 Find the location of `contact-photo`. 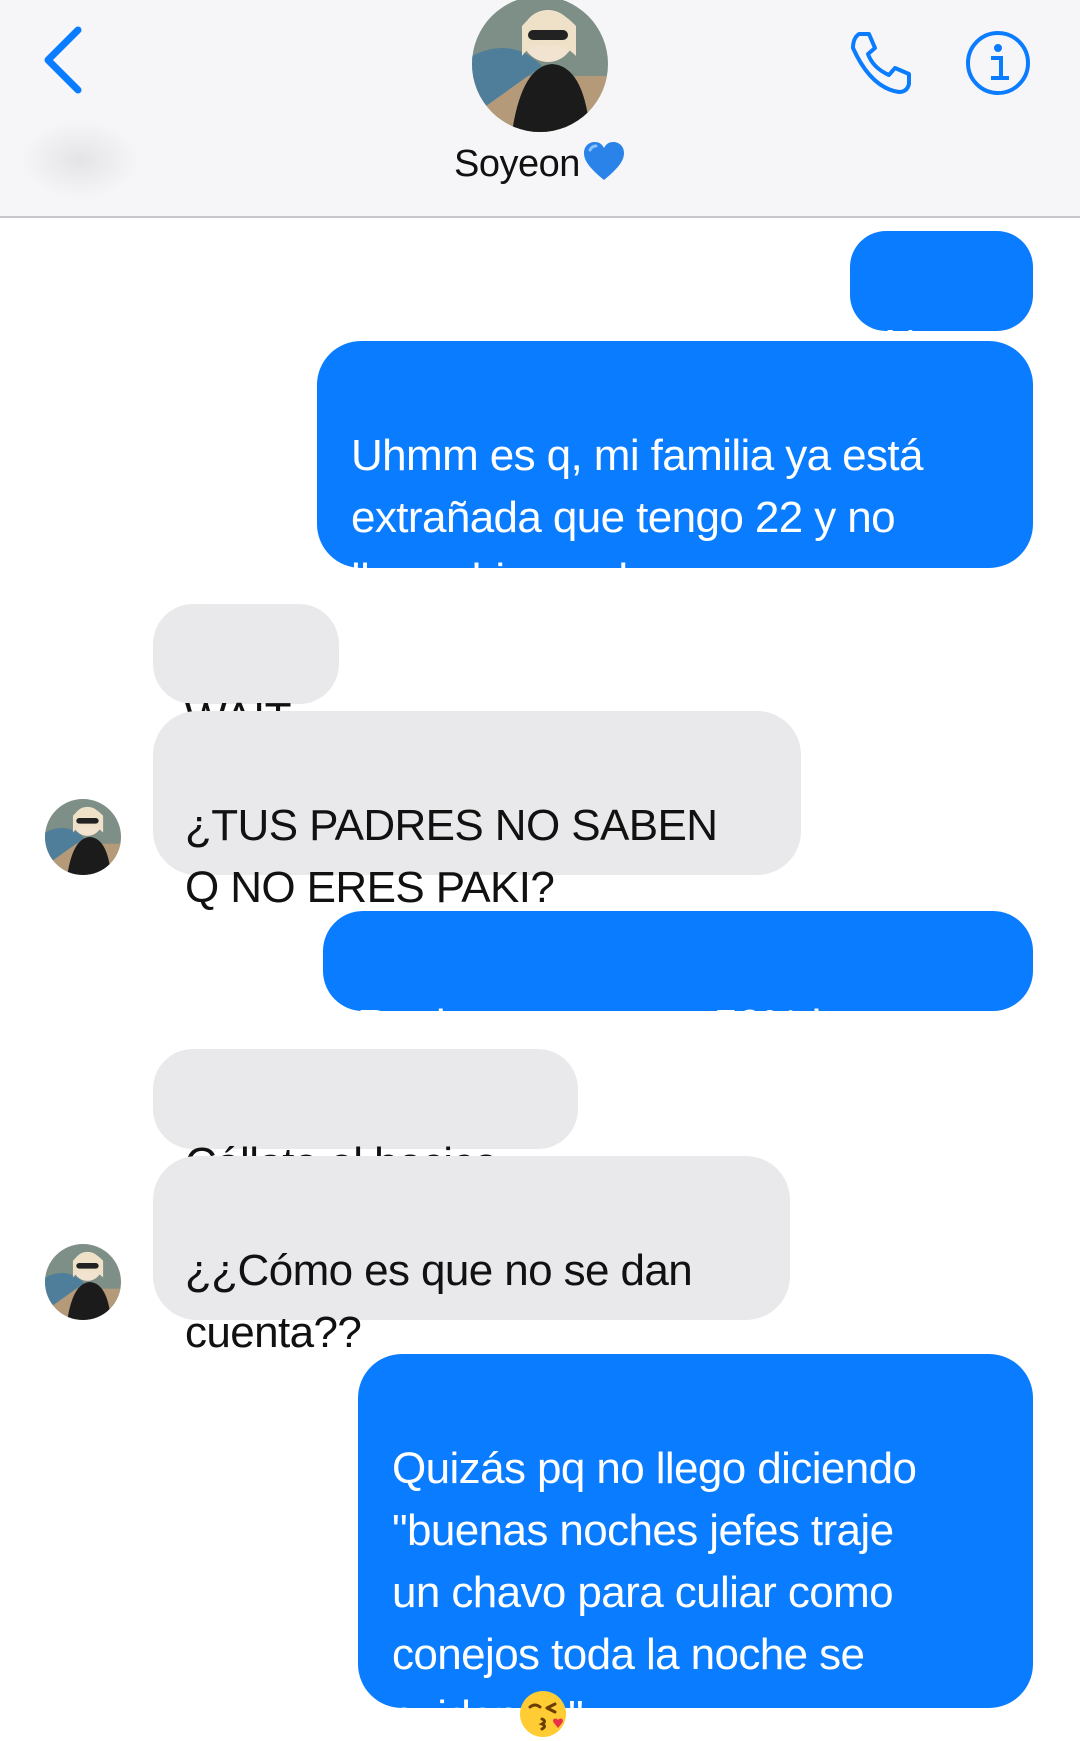

contact-photo is located at coordinates (540, 66).